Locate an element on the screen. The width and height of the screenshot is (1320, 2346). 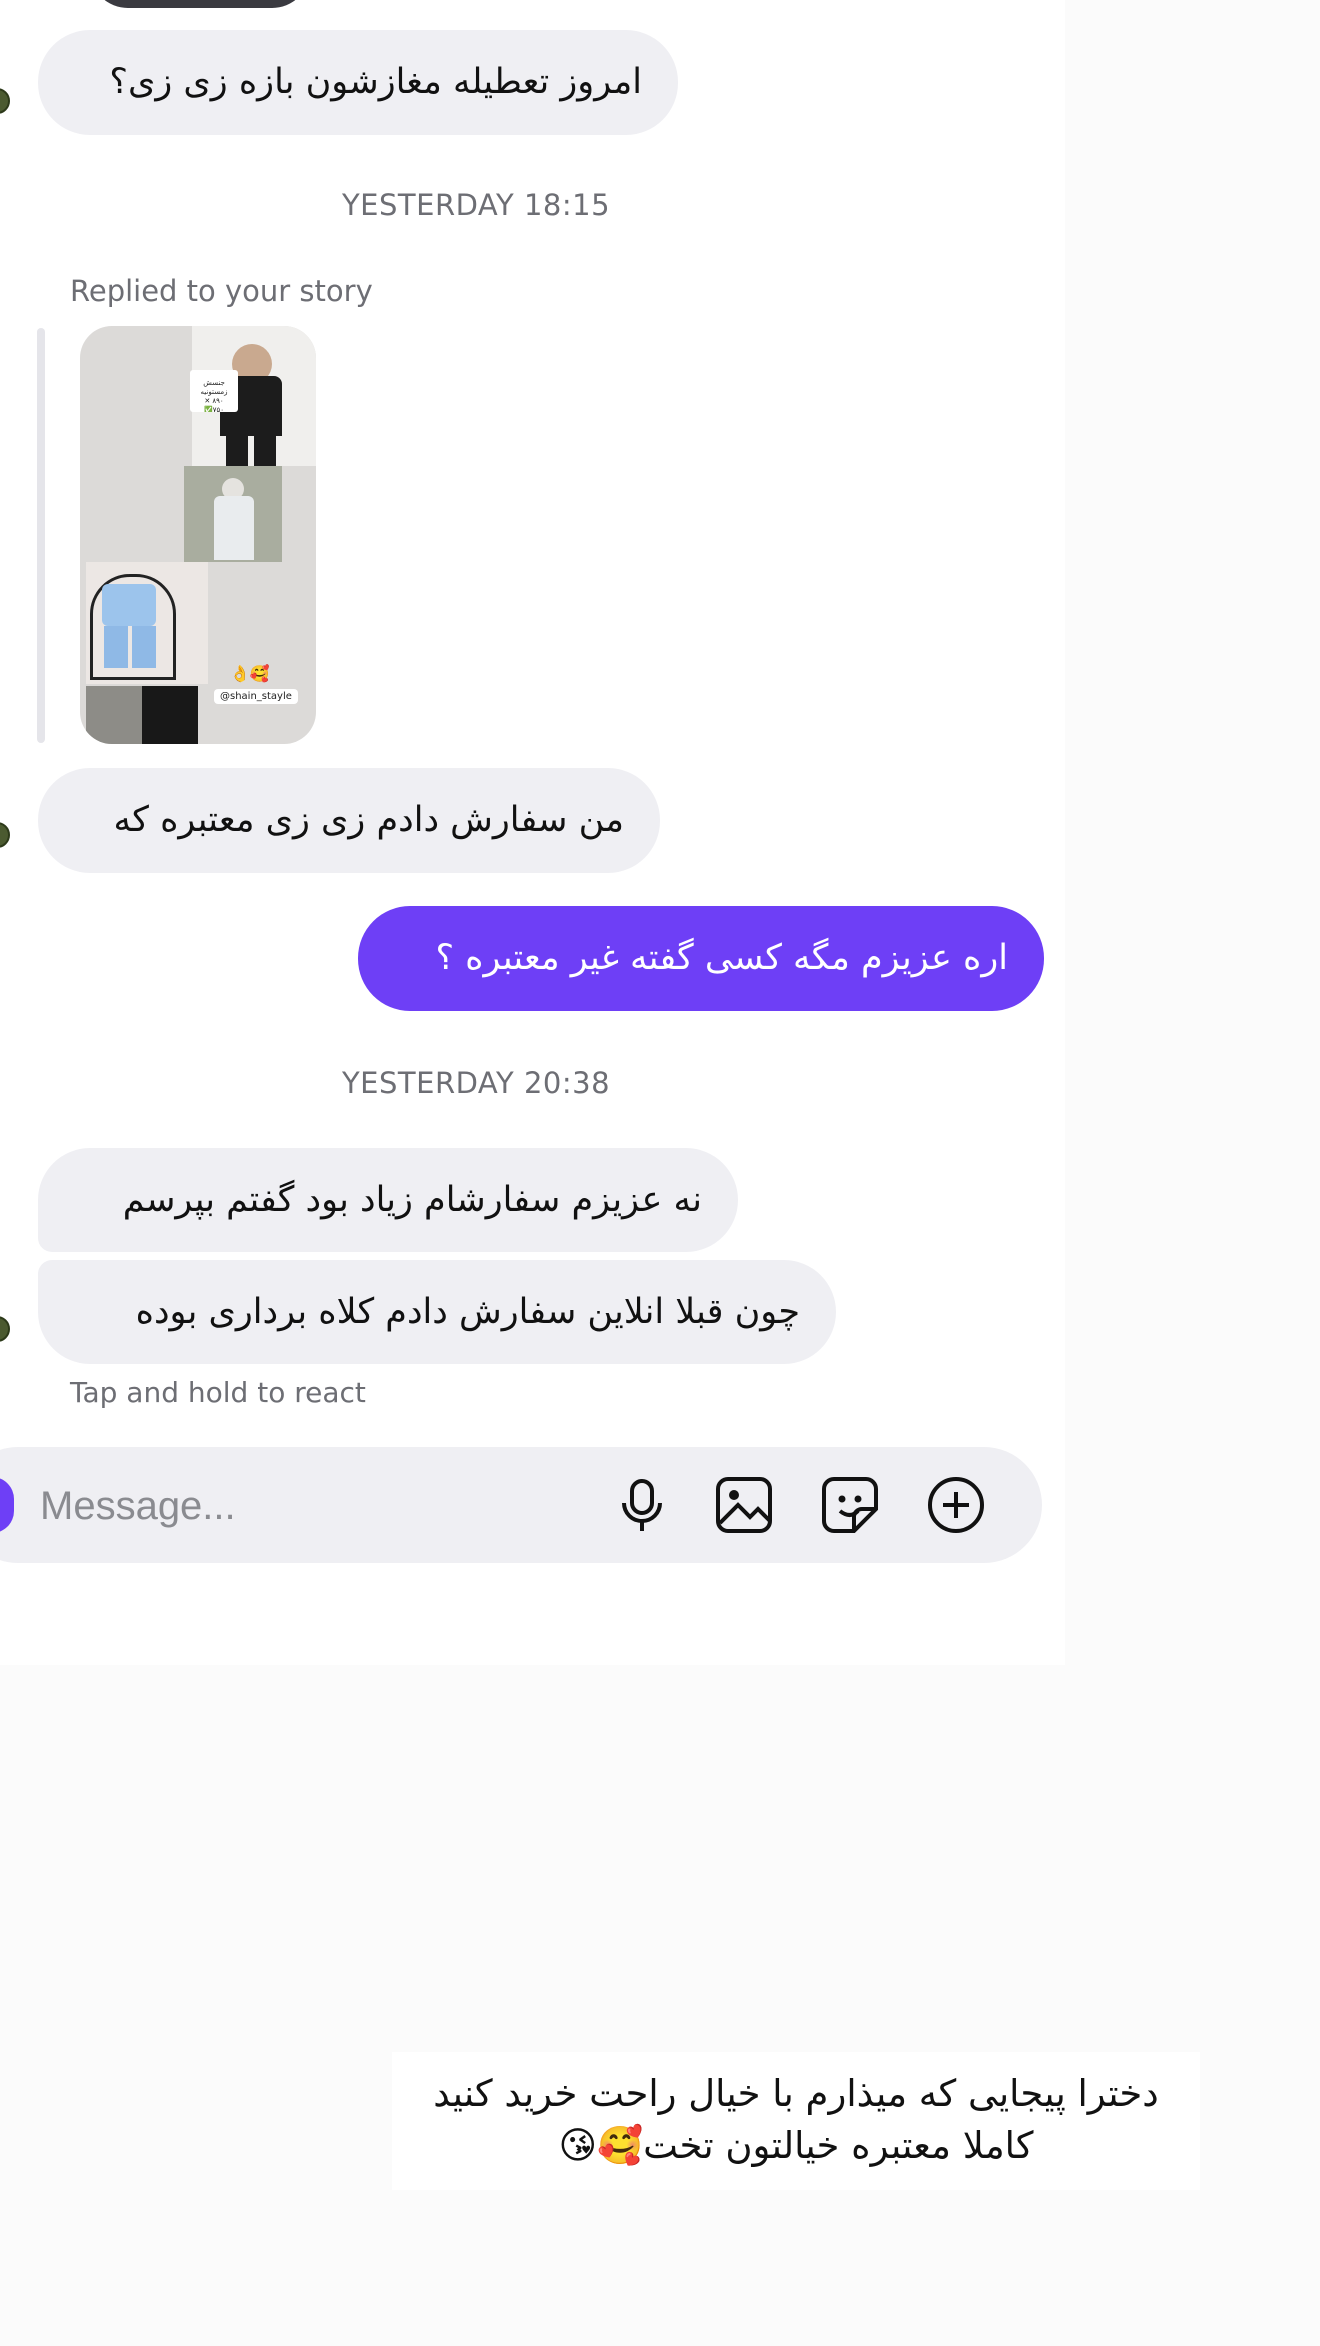
message-bubble: من سفارش دادم زی زی معتبره که is located at coordinates (349, 820).